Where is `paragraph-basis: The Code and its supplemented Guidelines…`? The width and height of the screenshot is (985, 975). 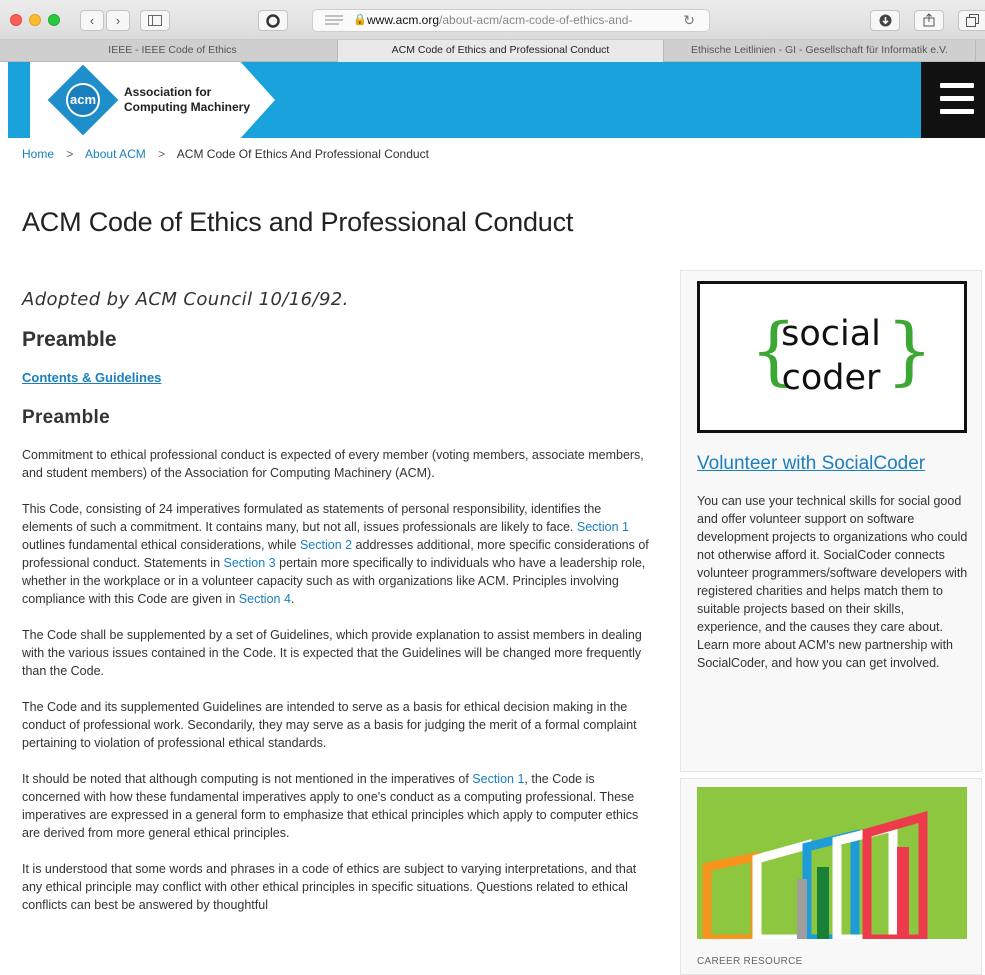 paragraph-basis: The Code and its supplemented Guidelines… is located at coordinates (329, 725).